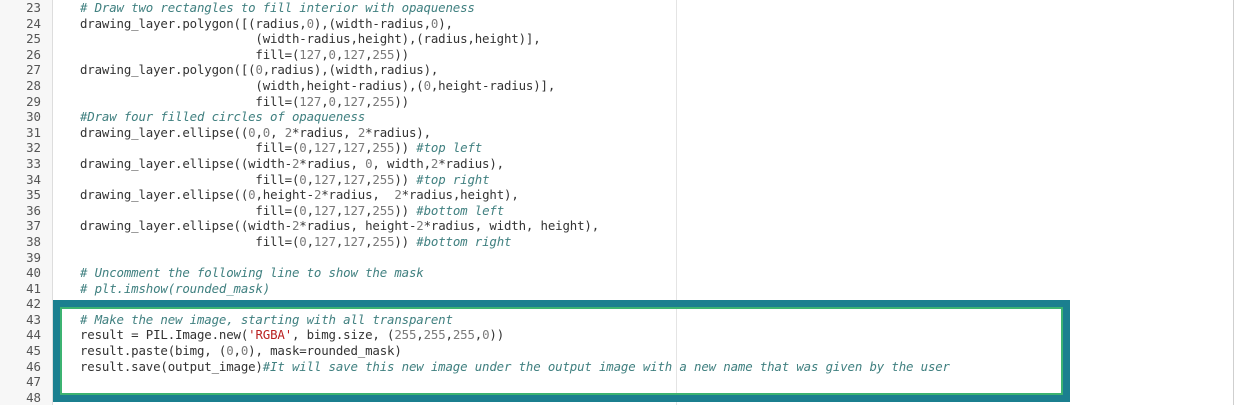 This screenshot has width=1236, height=405. I want to click on code-line: 48, so click(618, 397).